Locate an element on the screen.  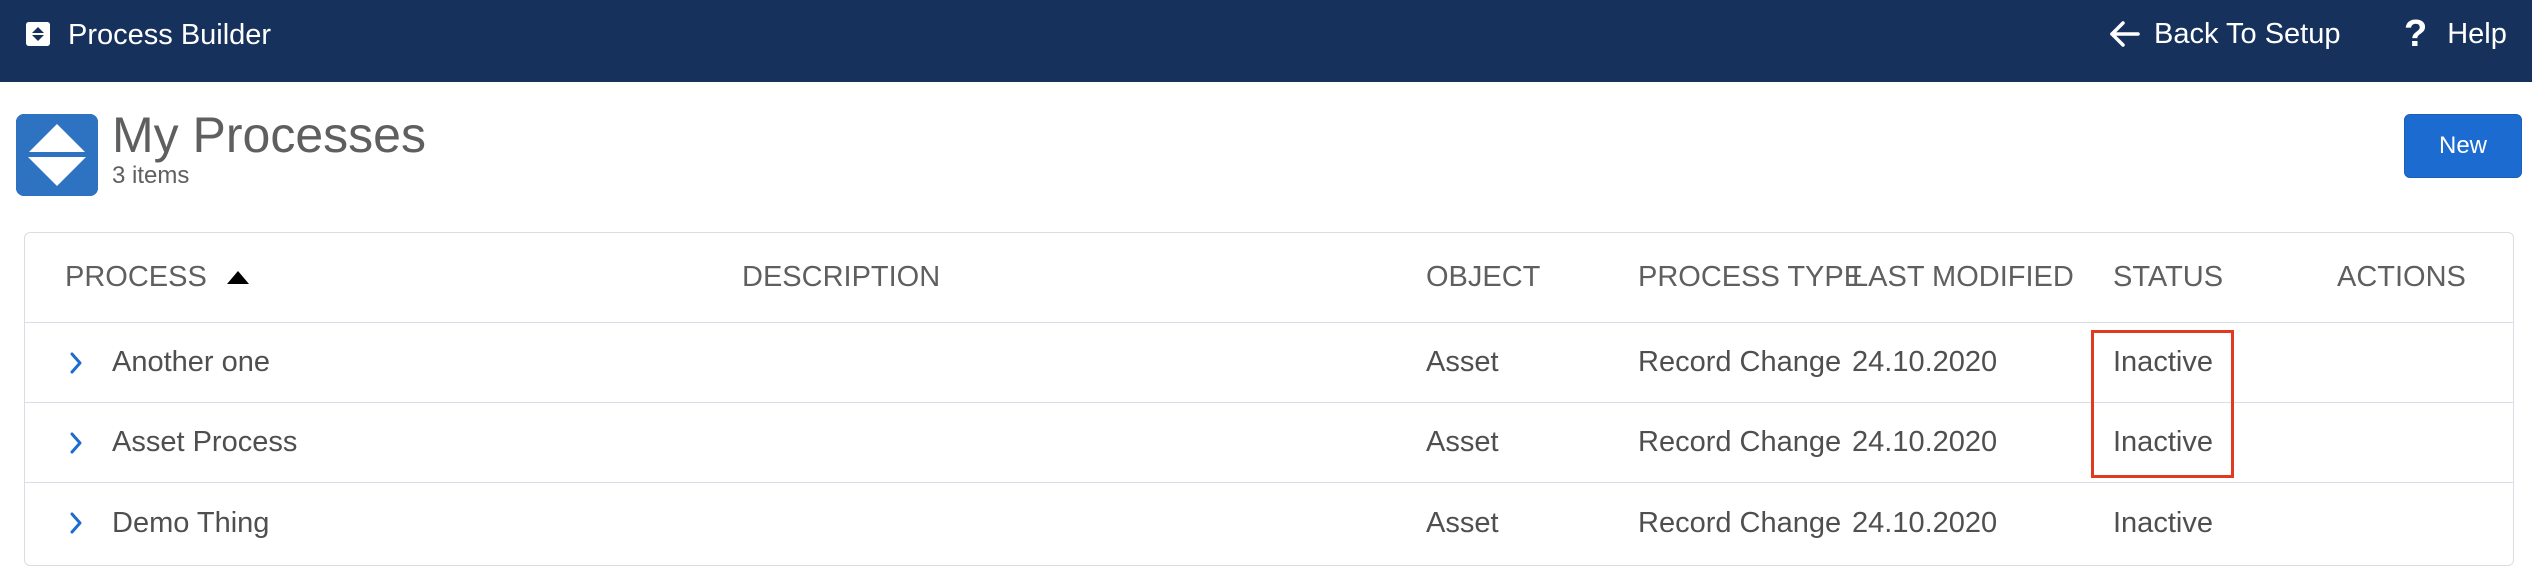
new-button: New is located at coordinates (2463, 146).